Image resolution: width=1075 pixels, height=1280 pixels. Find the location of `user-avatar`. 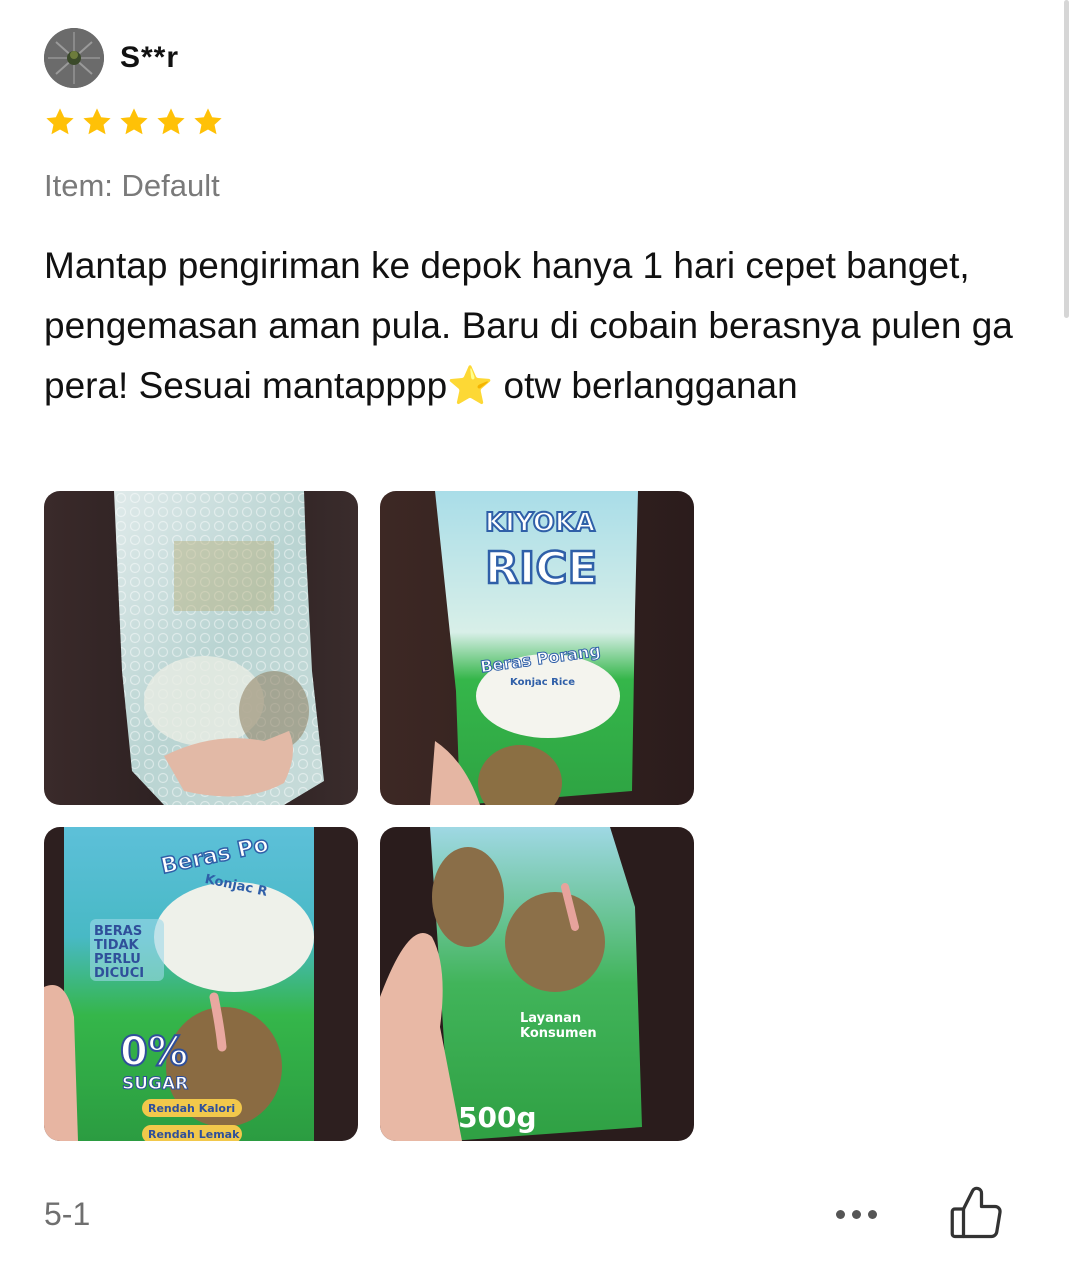

user-avatar is located at coordinates (74, 58).